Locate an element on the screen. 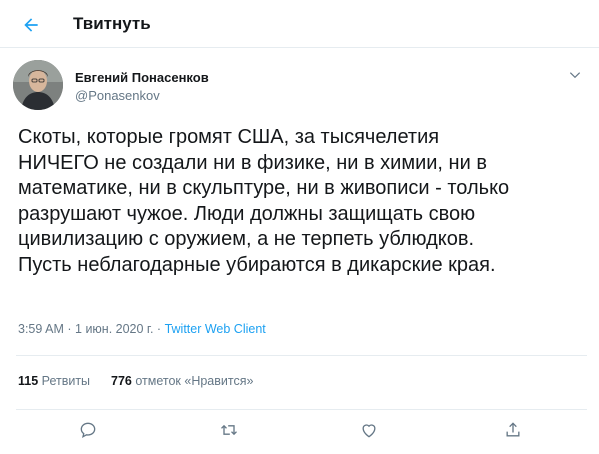  tweet-date: 1 июн. 2020 г. is located at coordinates (114, 329).